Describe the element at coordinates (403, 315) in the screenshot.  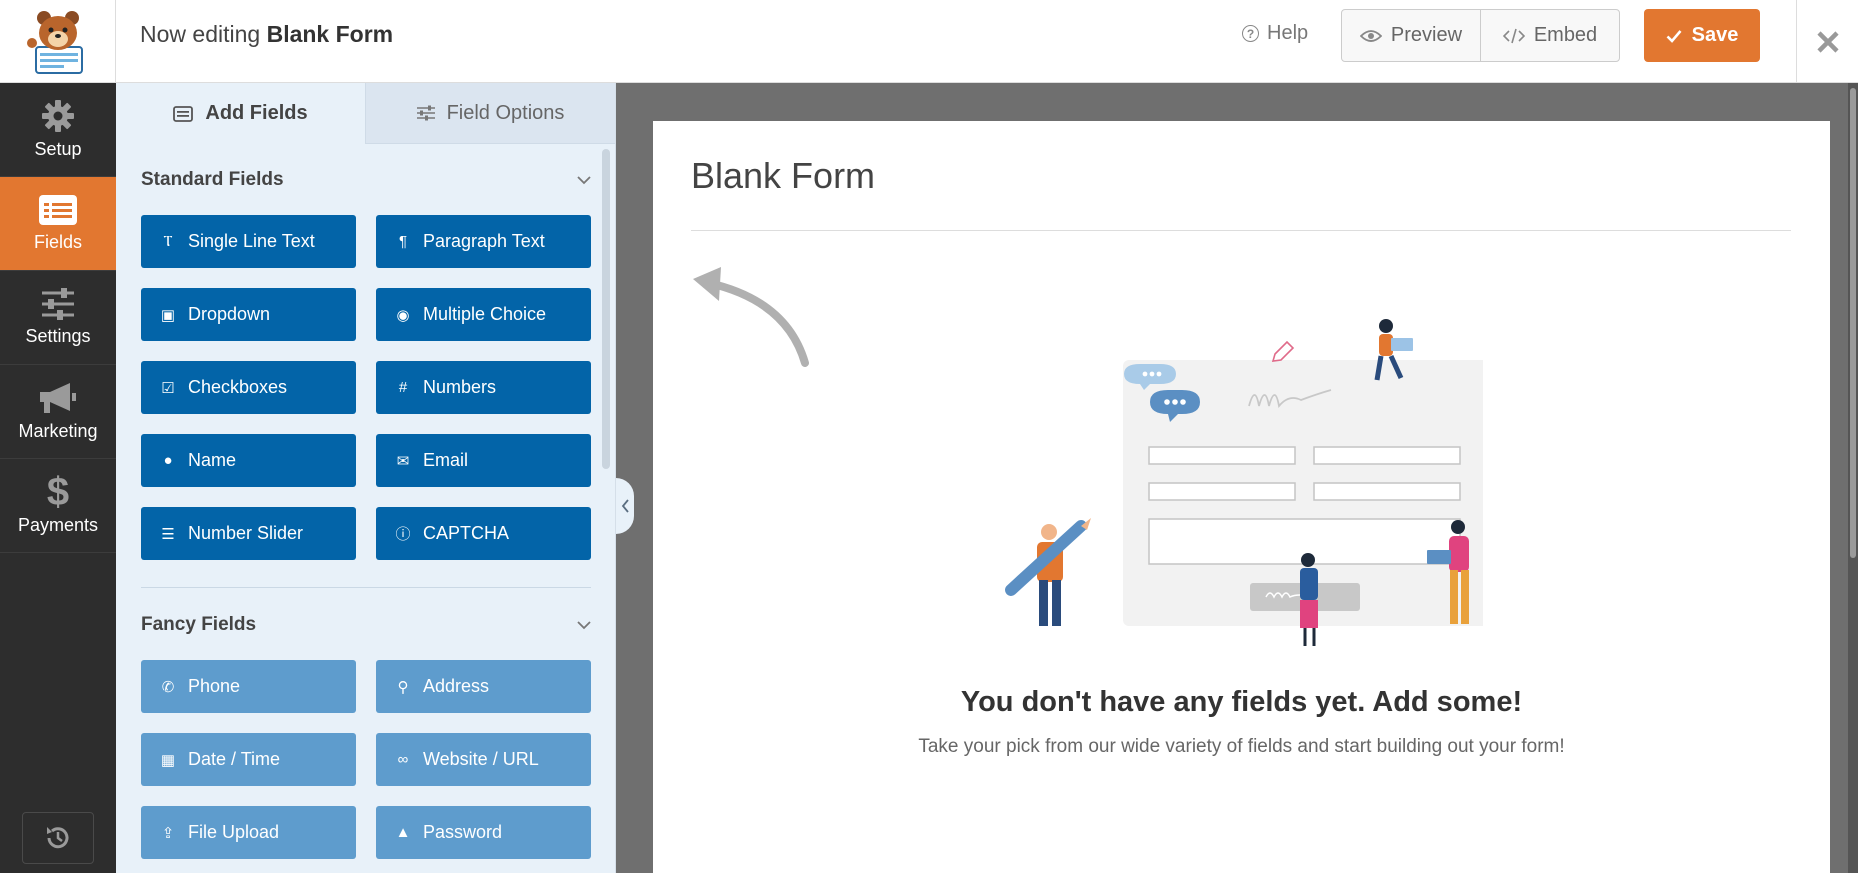
I see `radio-icon: ◉` at that location.